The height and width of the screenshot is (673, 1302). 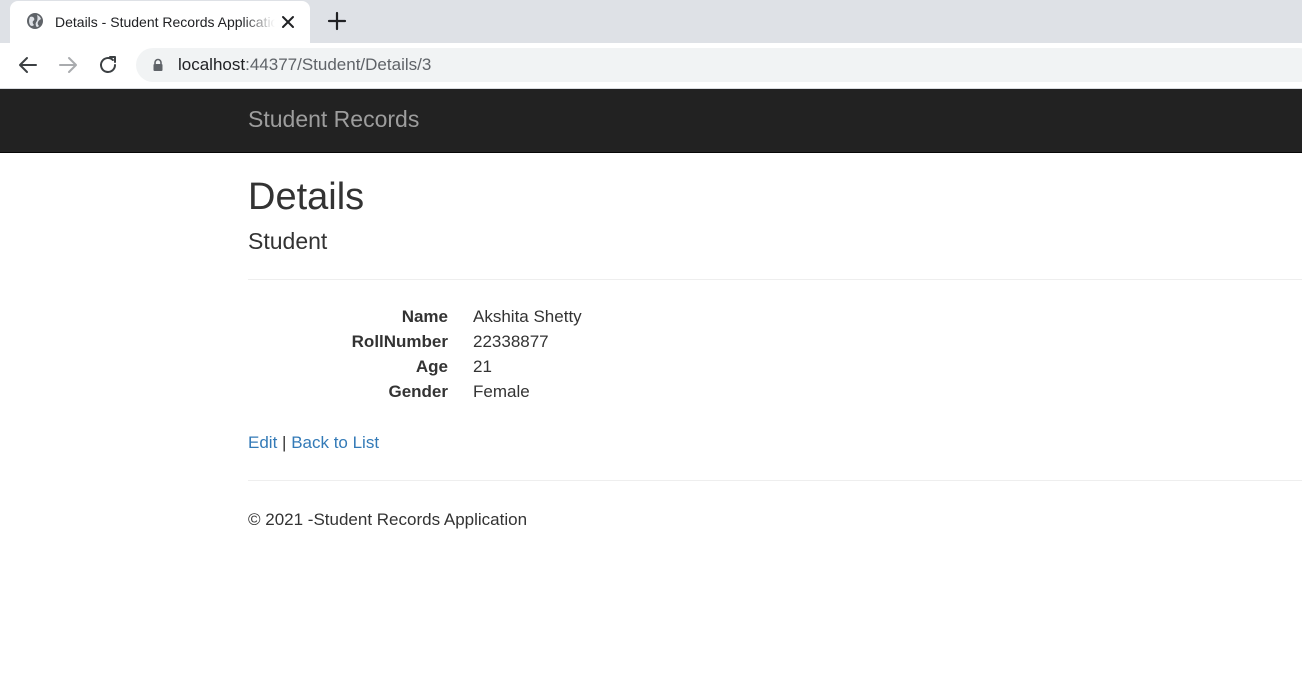 I want to click on detail-row-gender: Gender Female, so click(x=548, y=391).